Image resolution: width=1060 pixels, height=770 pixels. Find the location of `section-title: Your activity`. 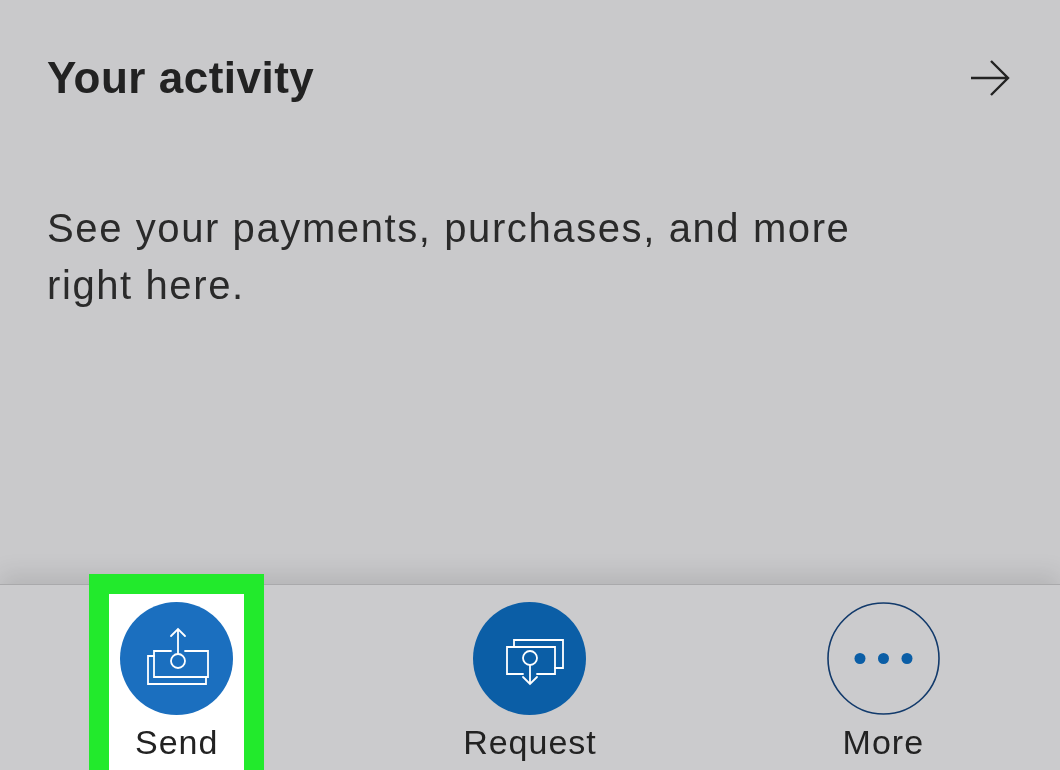

section-title: Your activity is located at coordinates (181, 78).